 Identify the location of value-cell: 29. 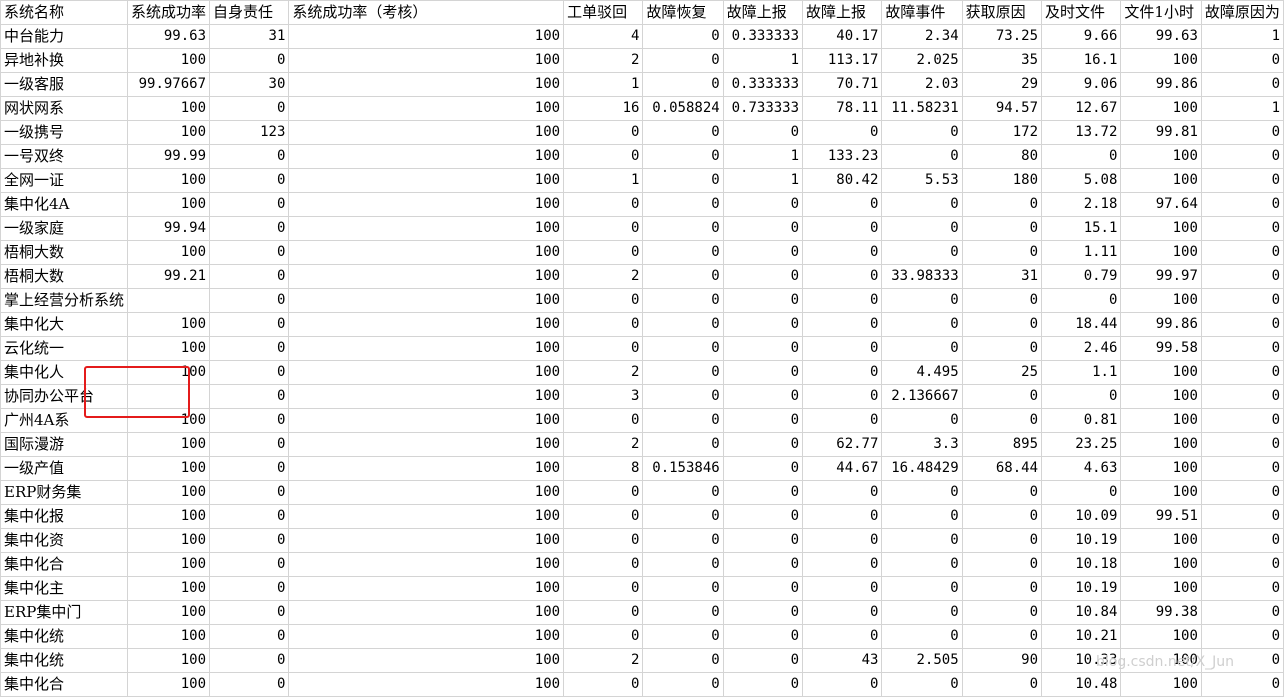
(1002, 84).